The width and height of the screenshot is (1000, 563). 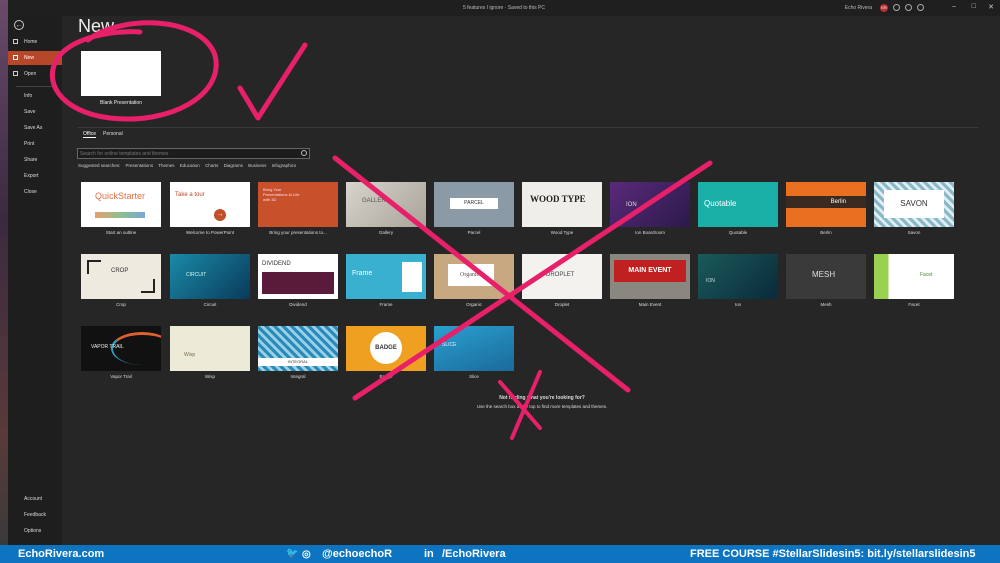 I want to click on thumbnail-text: INTEGRAL, so click(x=298, y=362).